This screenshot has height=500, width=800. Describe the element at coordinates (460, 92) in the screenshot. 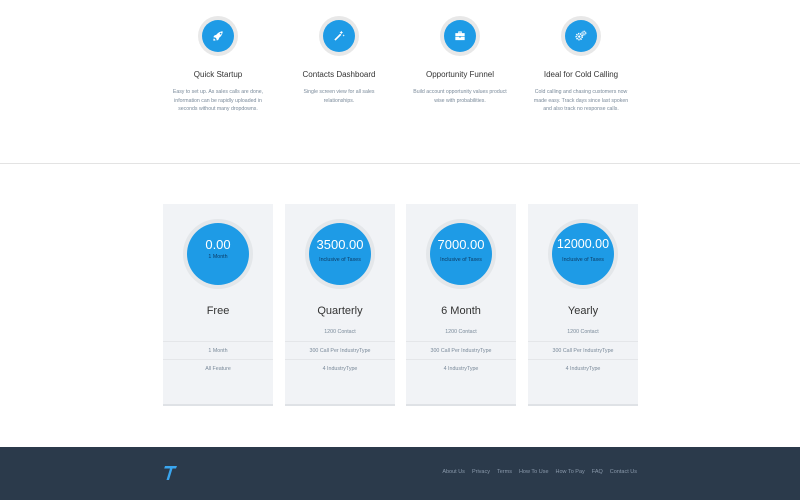

I see `feature-desc-line: Build account opportunity values product` at that location.